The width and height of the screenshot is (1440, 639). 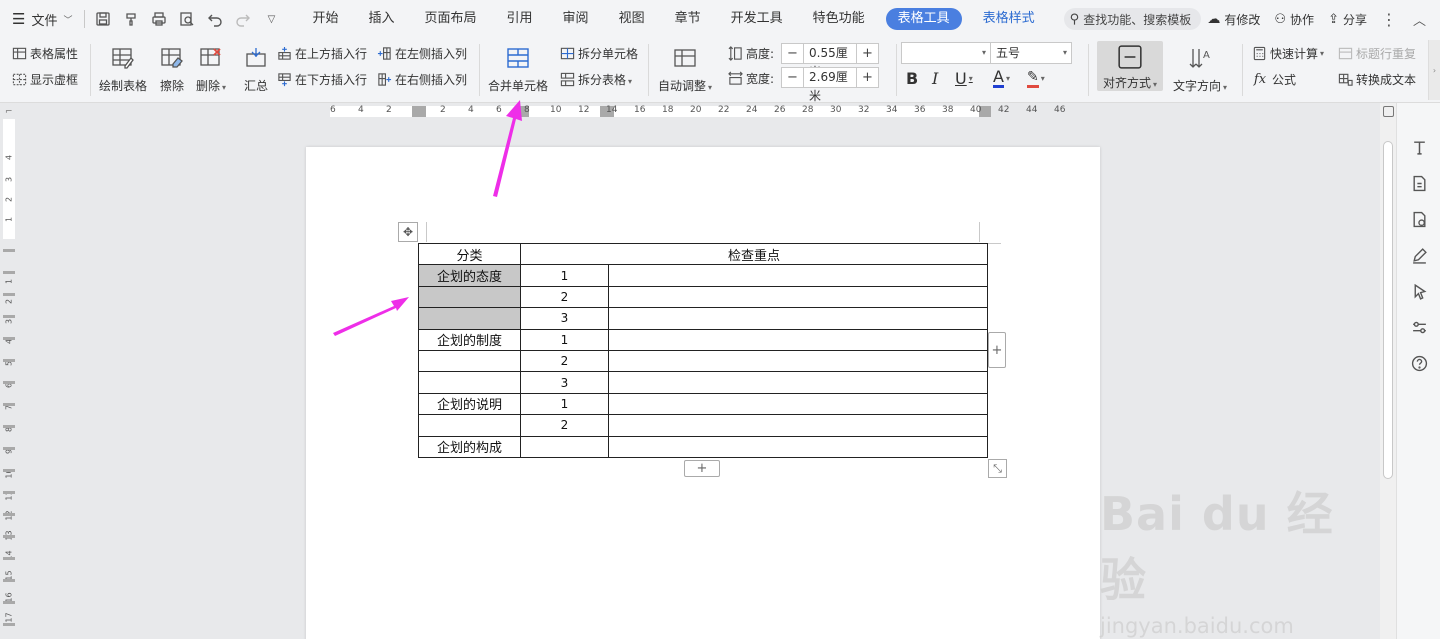 I want to click on redo-icon, so click(x=243, y=19).